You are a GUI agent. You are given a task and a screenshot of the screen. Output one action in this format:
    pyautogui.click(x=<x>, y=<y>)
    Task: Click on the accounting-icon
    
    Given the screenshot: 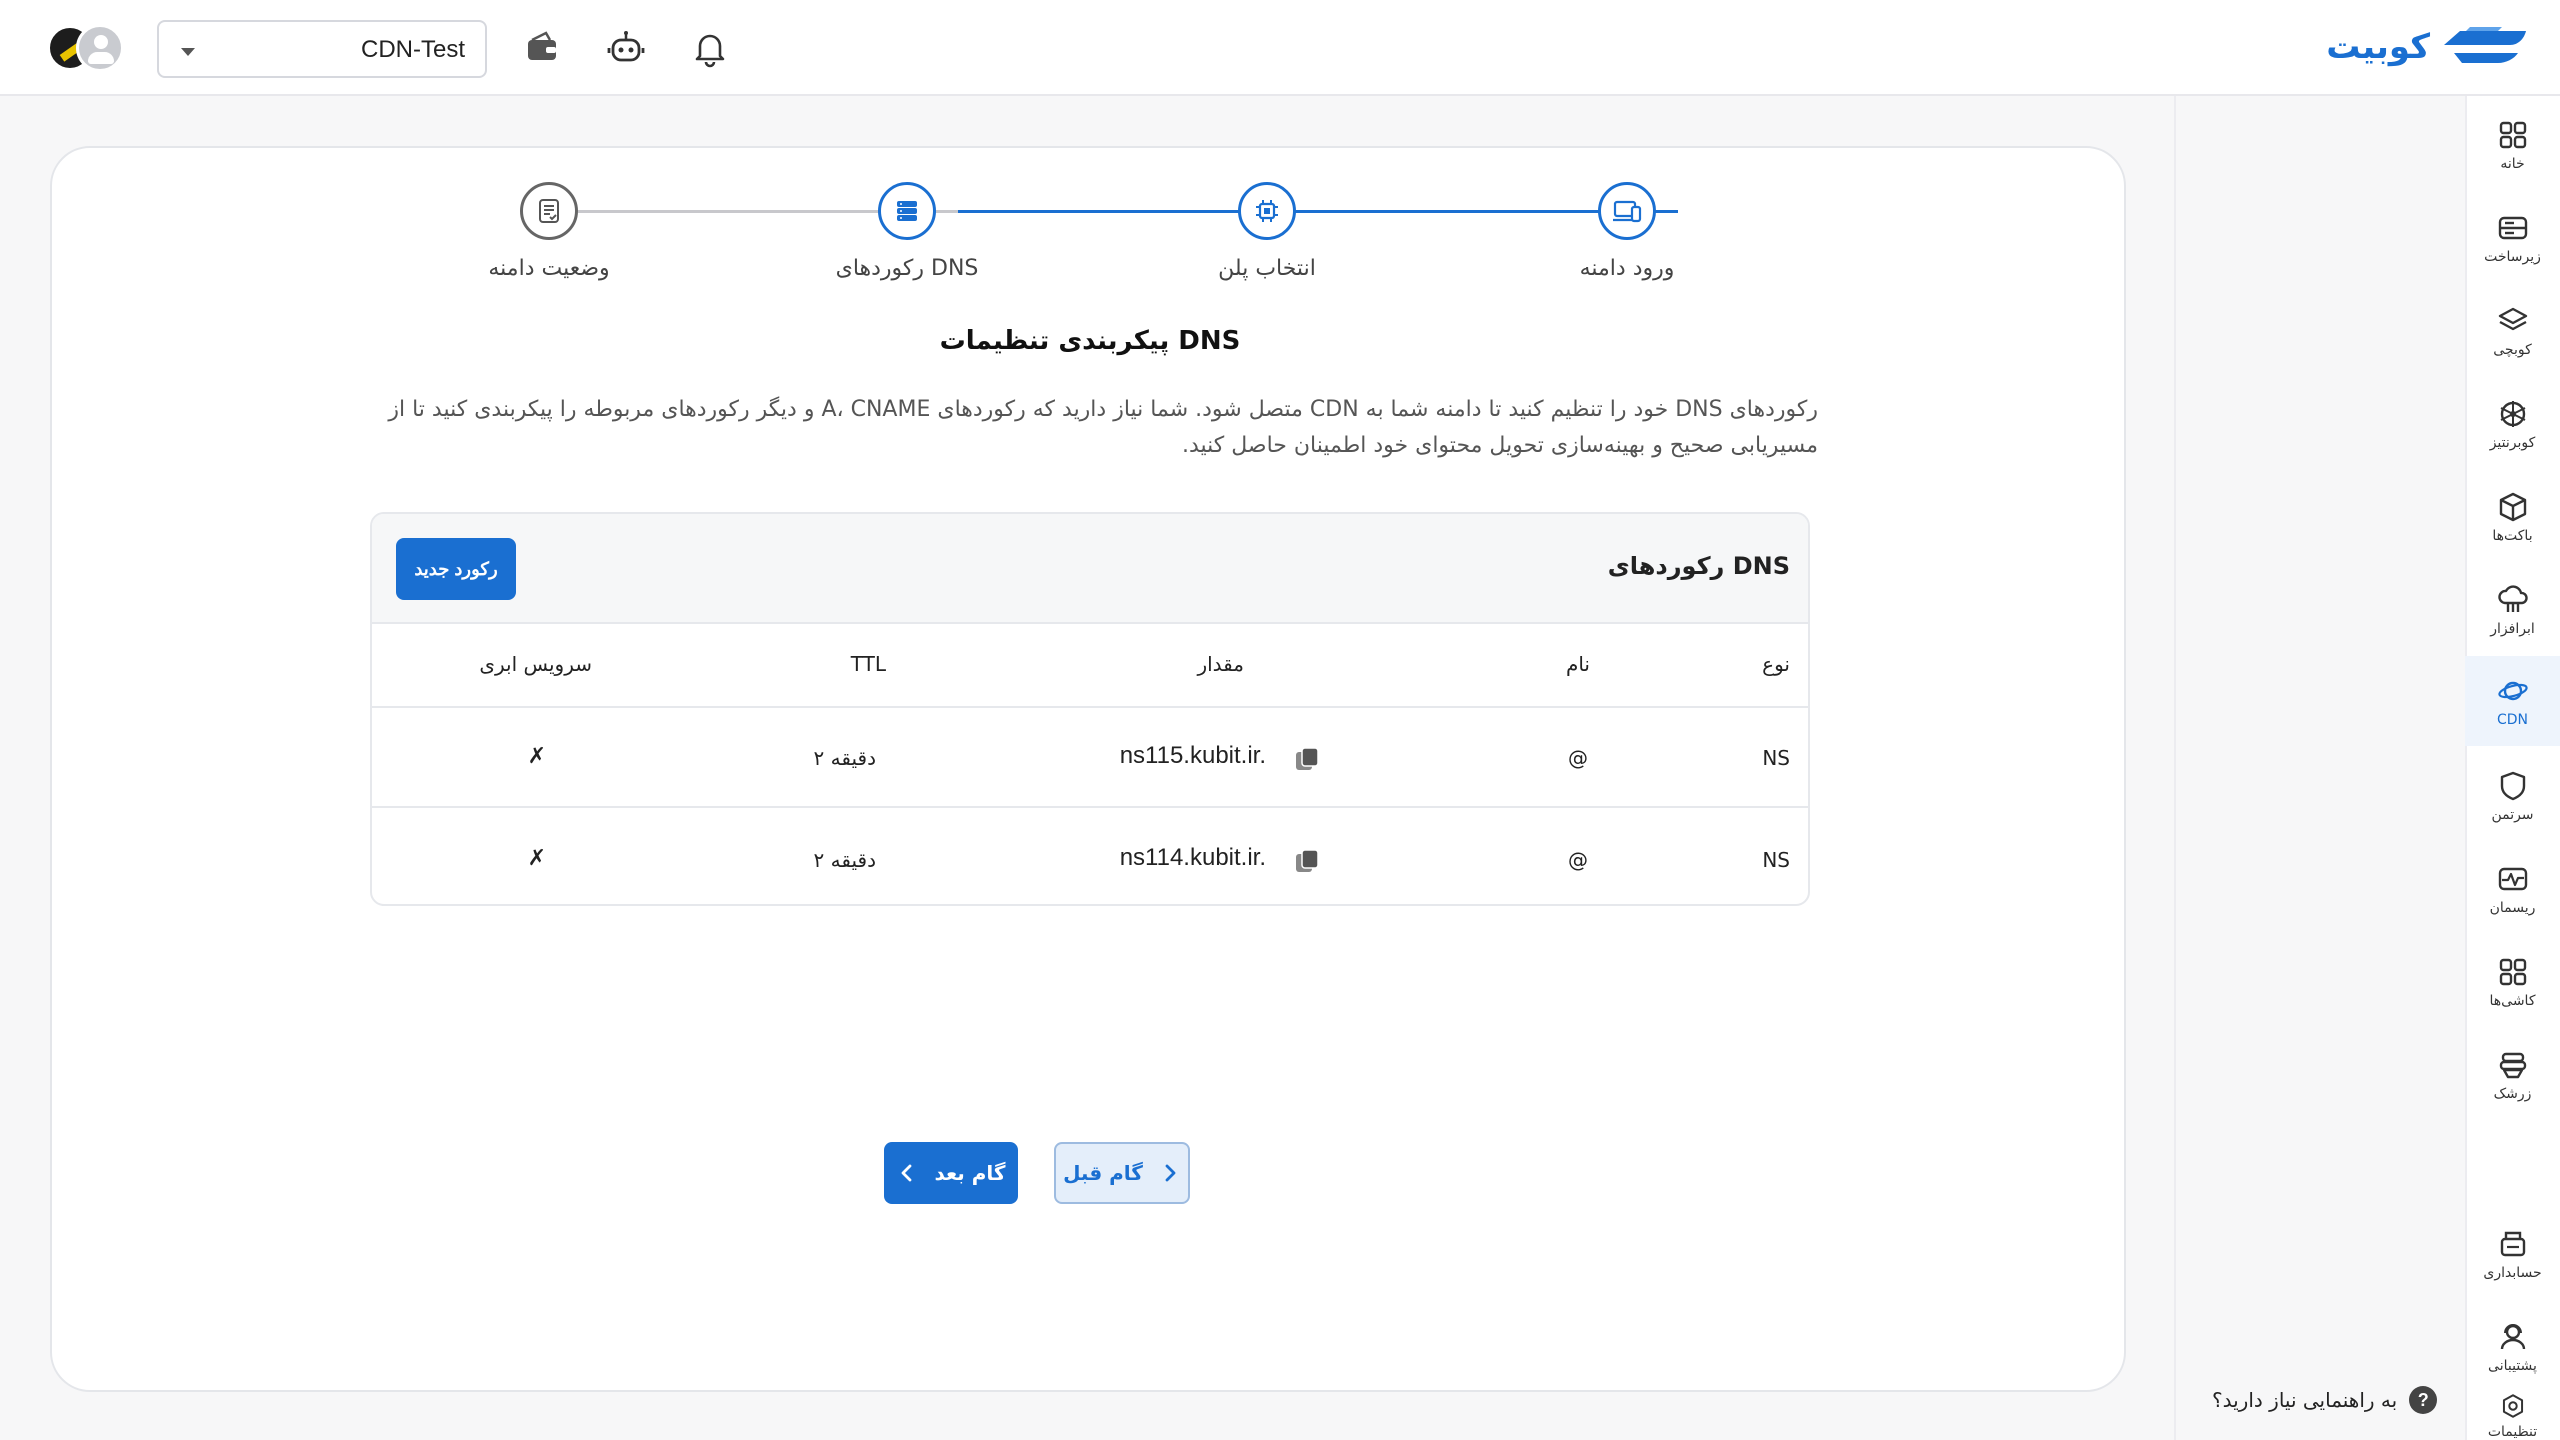 What is the action you would take?
    pyautogui.click(x=2512, y=1244)
    